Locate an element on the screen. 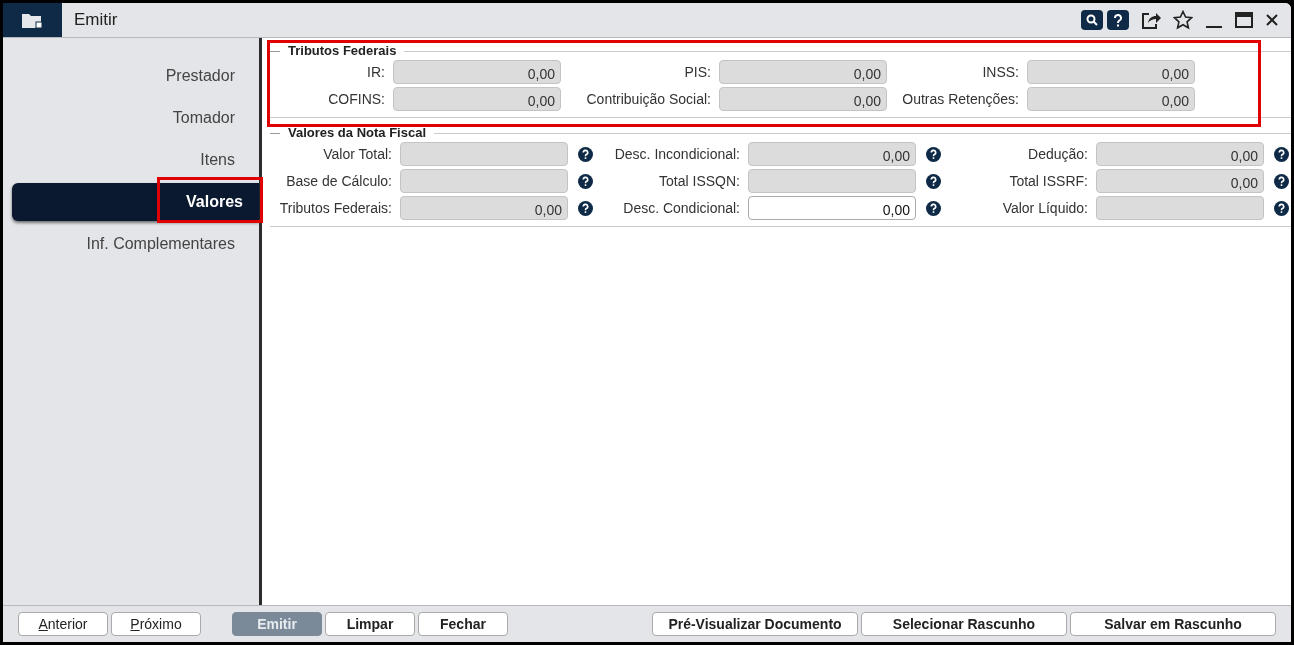 The height and width of the screenshot is (645, 1294). field-label: Contribuição Social: is located at coordinates (648, 99).